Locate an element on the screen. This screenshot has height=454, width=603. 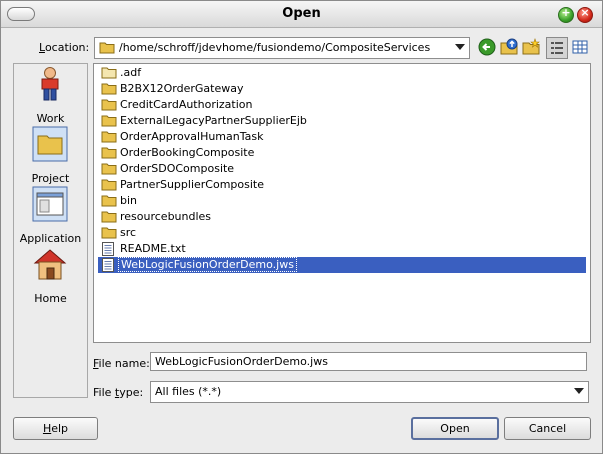
file-type-label: File type: is located at coordinates (118, 392).